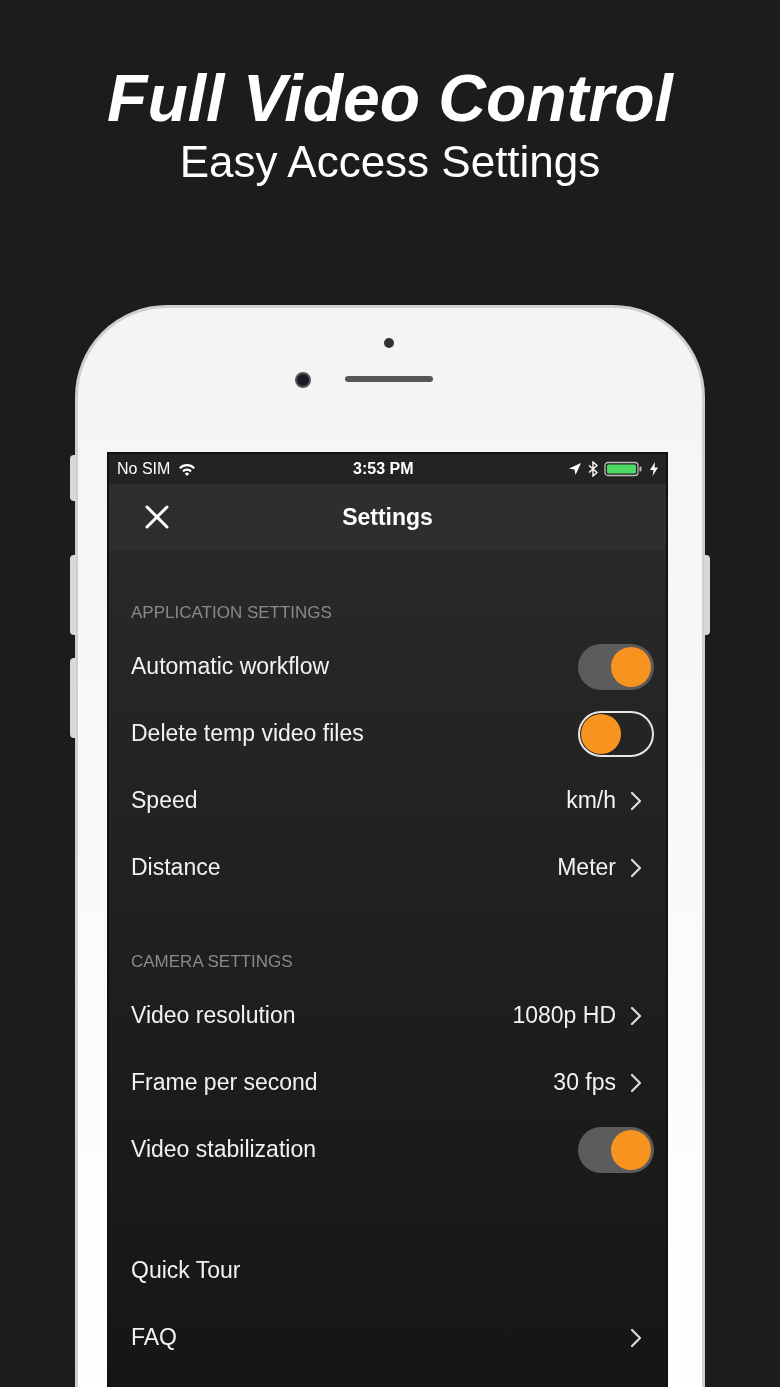 The image size is (780, 1387). Describe the element at coordinates (187, 469) in the screenshot. I see `wifi-icon` at that location.